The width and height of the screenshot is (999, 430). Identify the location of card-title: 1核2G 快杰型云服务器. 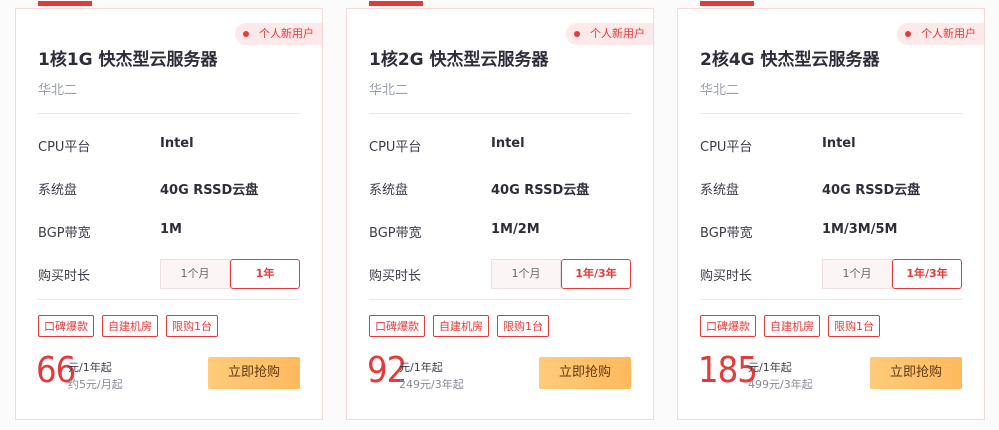
(459, 60).